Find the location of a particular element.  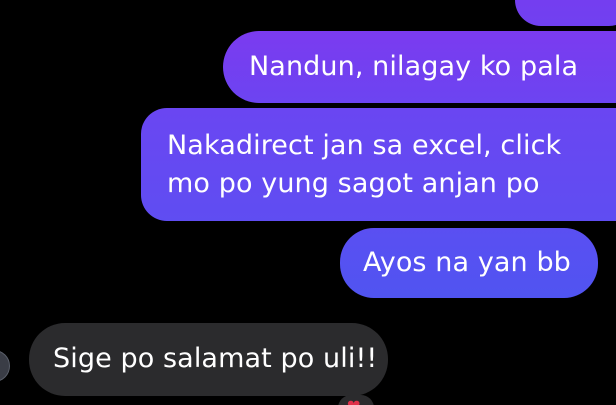

outgoing-message-bubble: Nandun, nilagay ko pala is located at coordinates (419, 67).